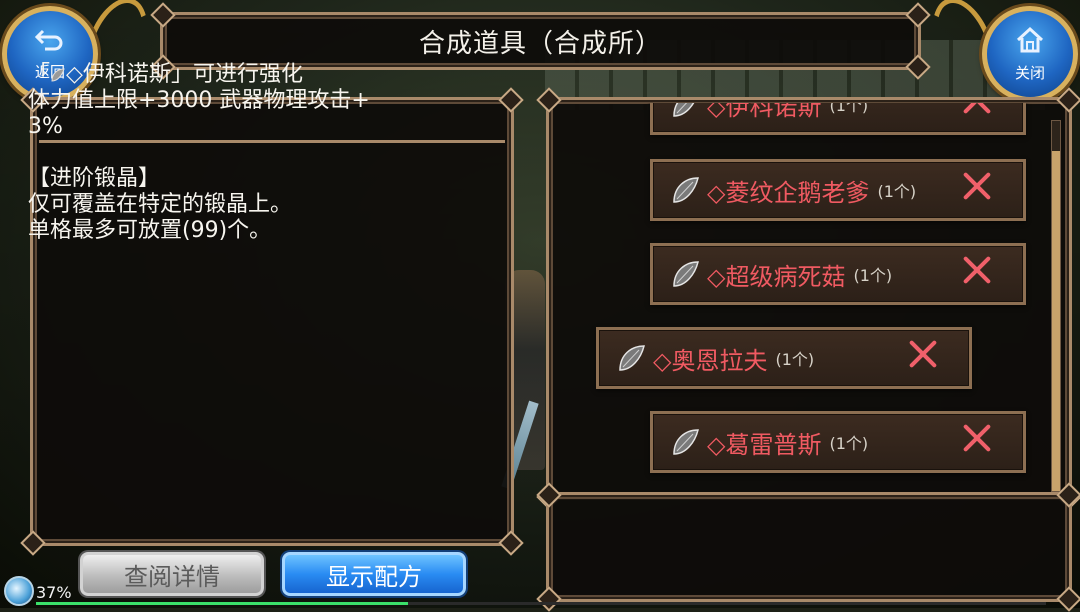 This screenshot has width=1080, height=612. I want to click on item-name: ◇奥恩拉夫, so click(710, 360).